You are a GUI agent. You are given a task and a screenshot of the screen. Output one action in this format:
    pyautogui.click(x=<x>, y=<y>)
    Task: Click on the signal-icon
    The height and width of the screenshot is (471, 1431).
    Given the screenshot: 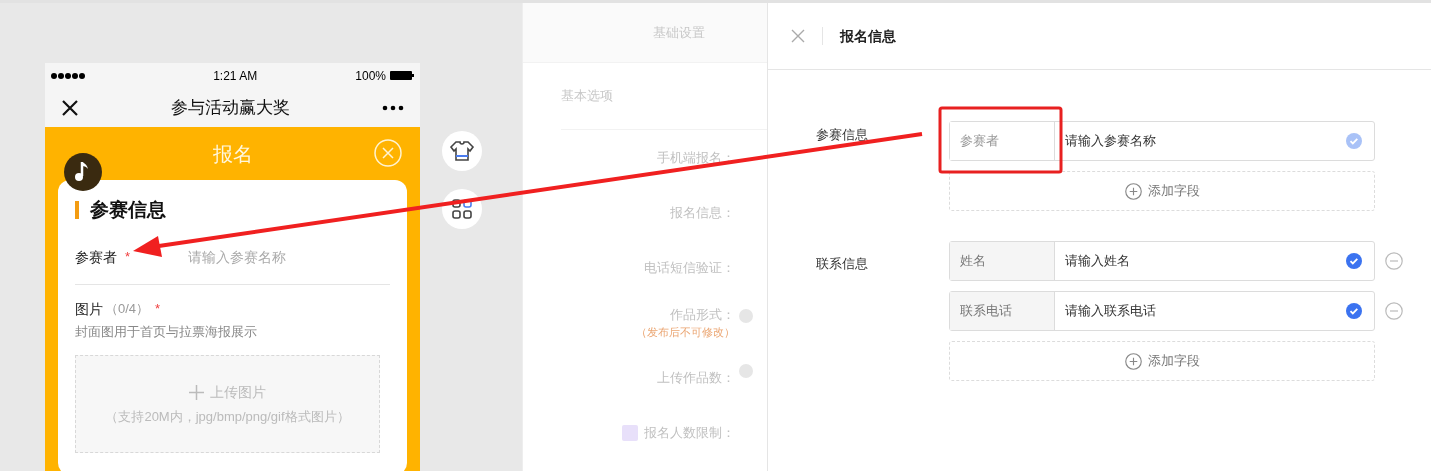 What is the action you would take?
    pyautogui.click(x=68, y=75)
    